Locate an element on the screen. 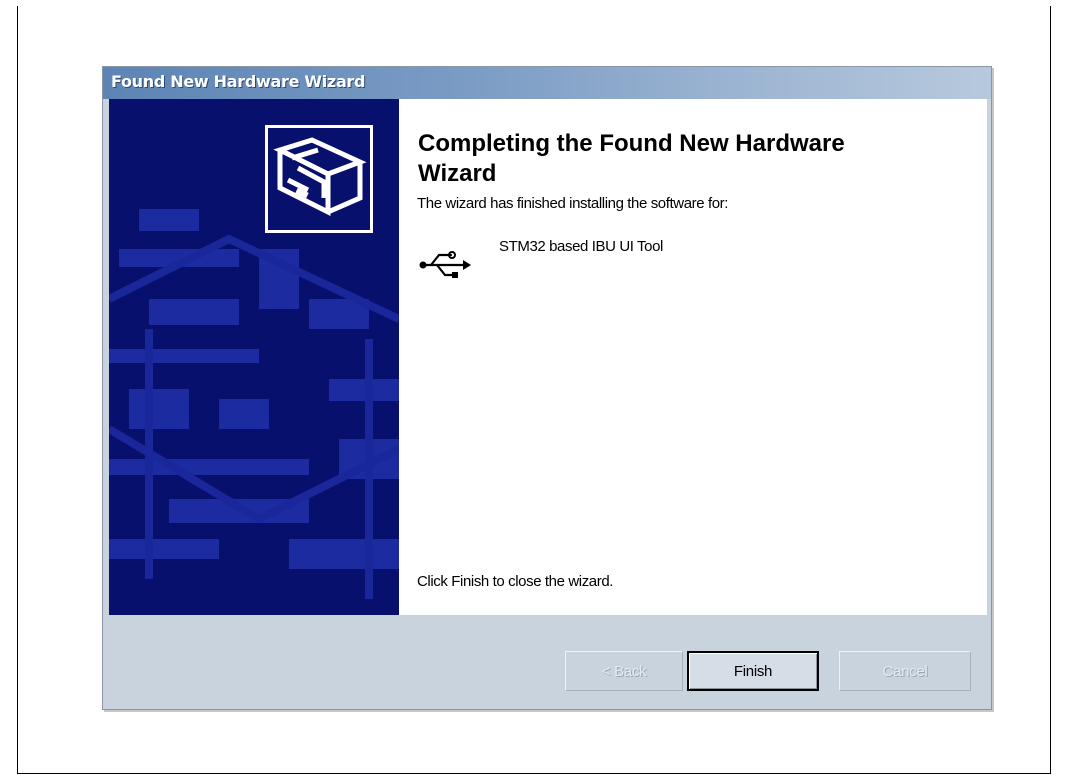  title-bar: Found New Hardware Wizard is located at coordinates (547, 83).